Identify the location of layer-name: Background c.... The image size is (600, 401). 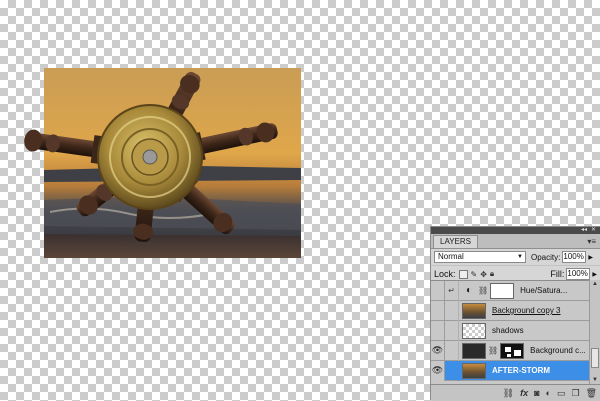
(558, 350).